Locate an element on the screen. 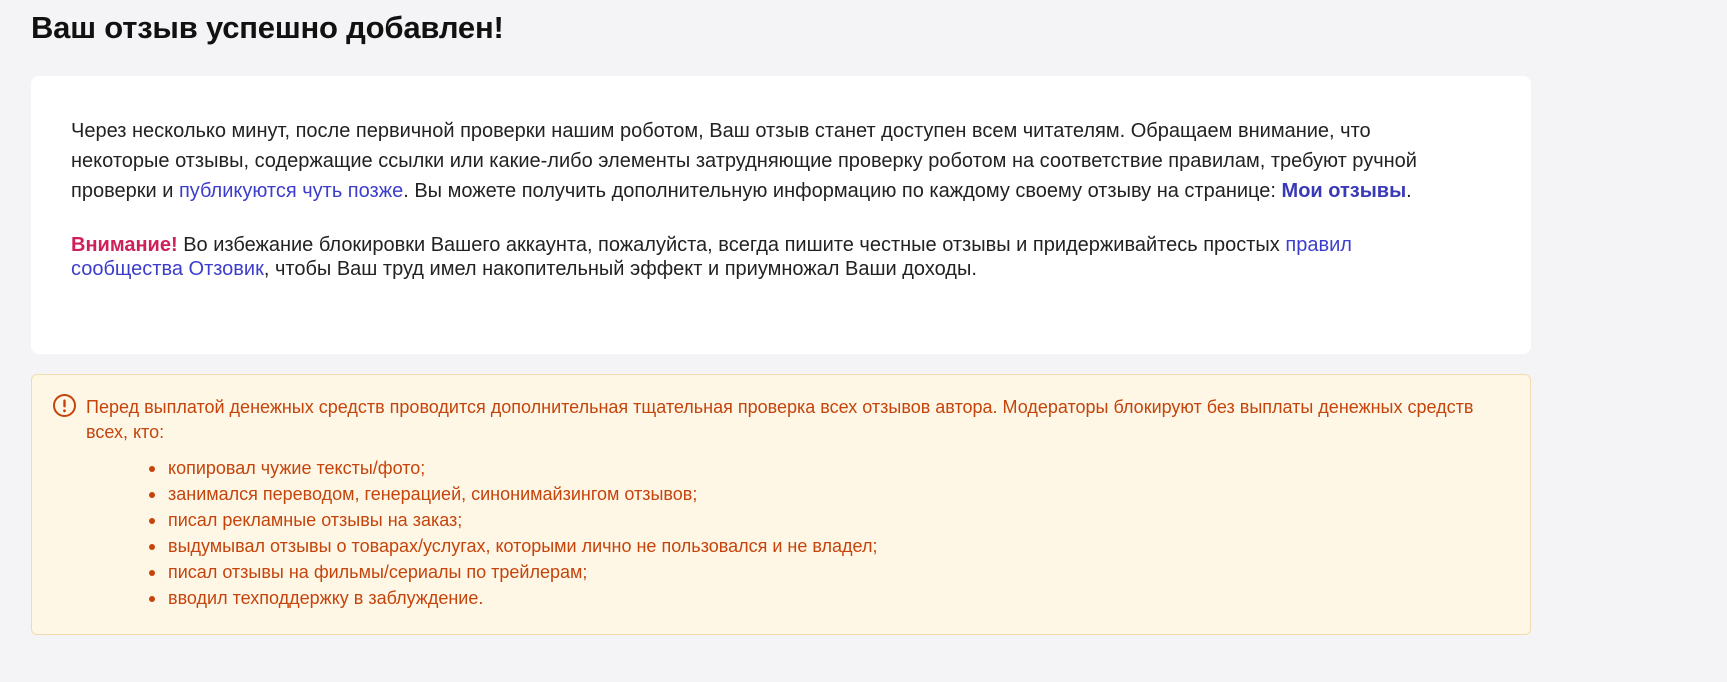 The height and width of the screenshot is (682, 1727). list-item: копировал чужие тексты/фото; is located at coordinates (512, 468).